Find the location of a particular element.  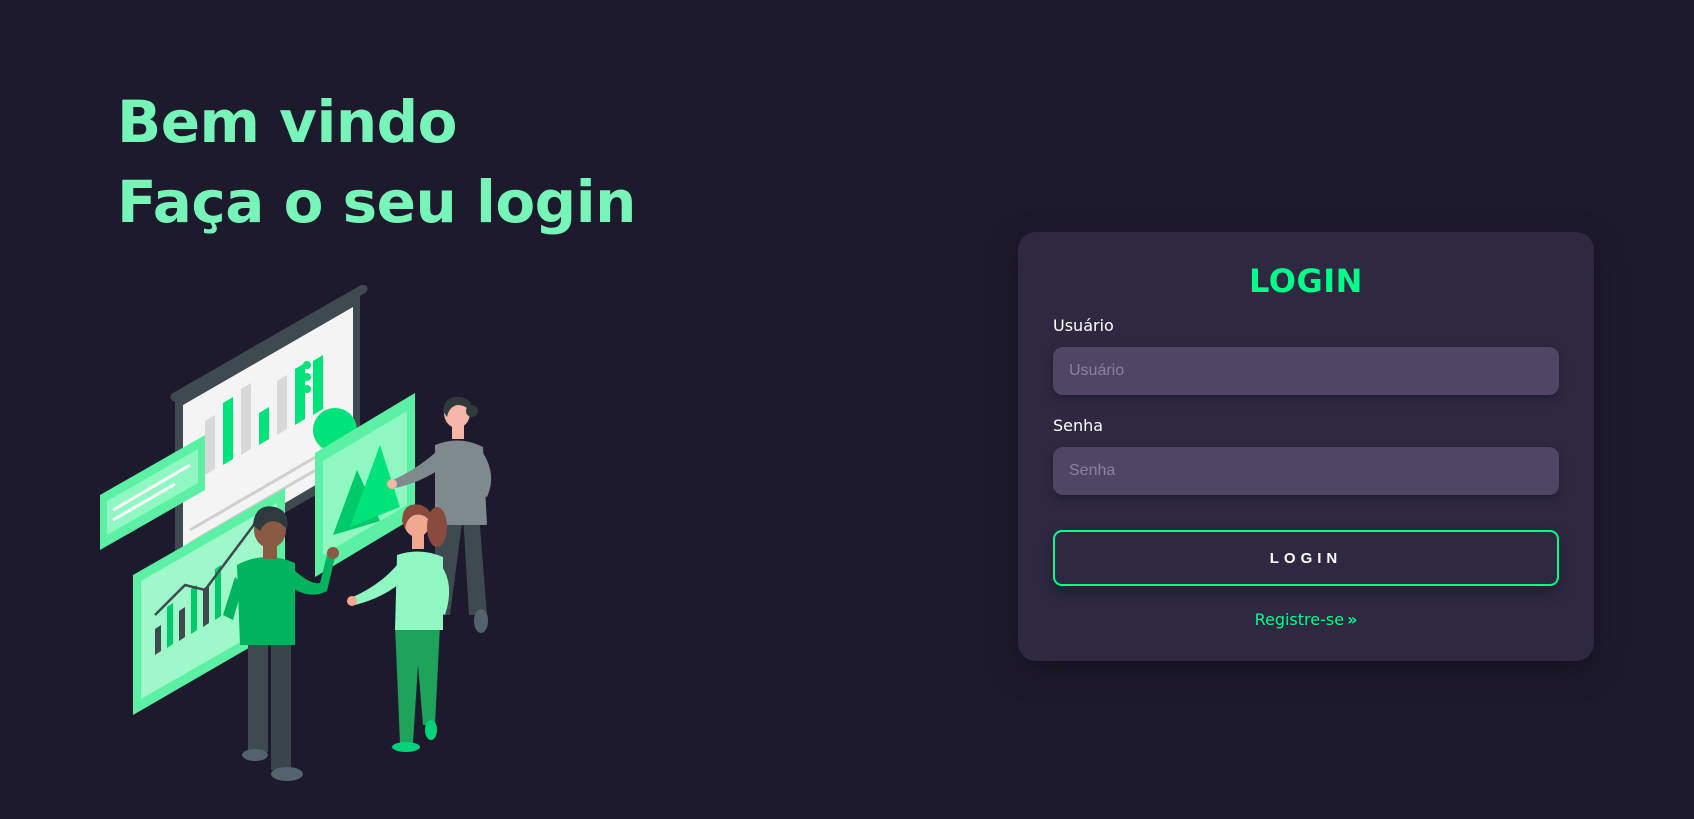

double-chevron-right-icon: » is located at coordinates (1352, 619).